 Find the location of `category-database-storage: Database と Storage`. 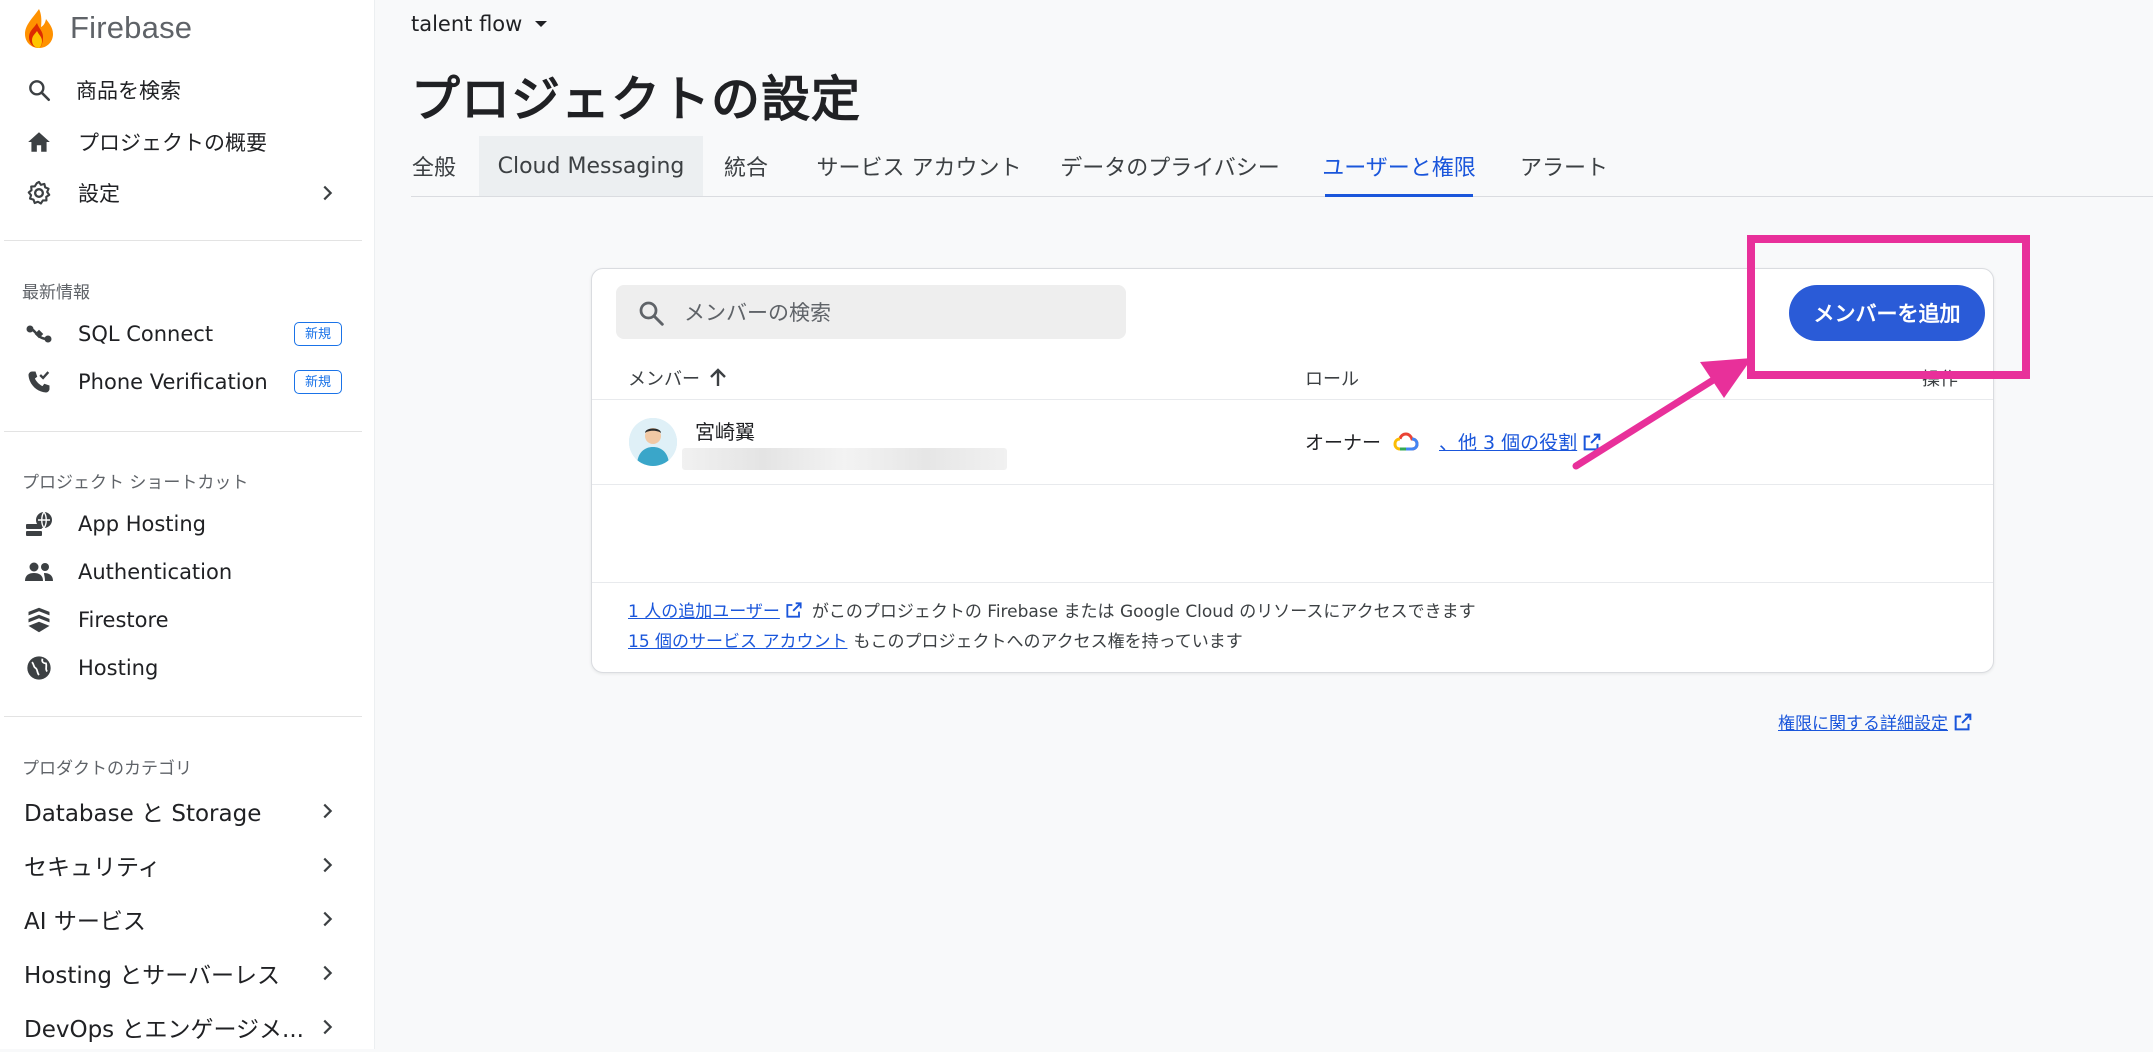

category-database-storage: Database と Storage is located at coordinates (187, 811).